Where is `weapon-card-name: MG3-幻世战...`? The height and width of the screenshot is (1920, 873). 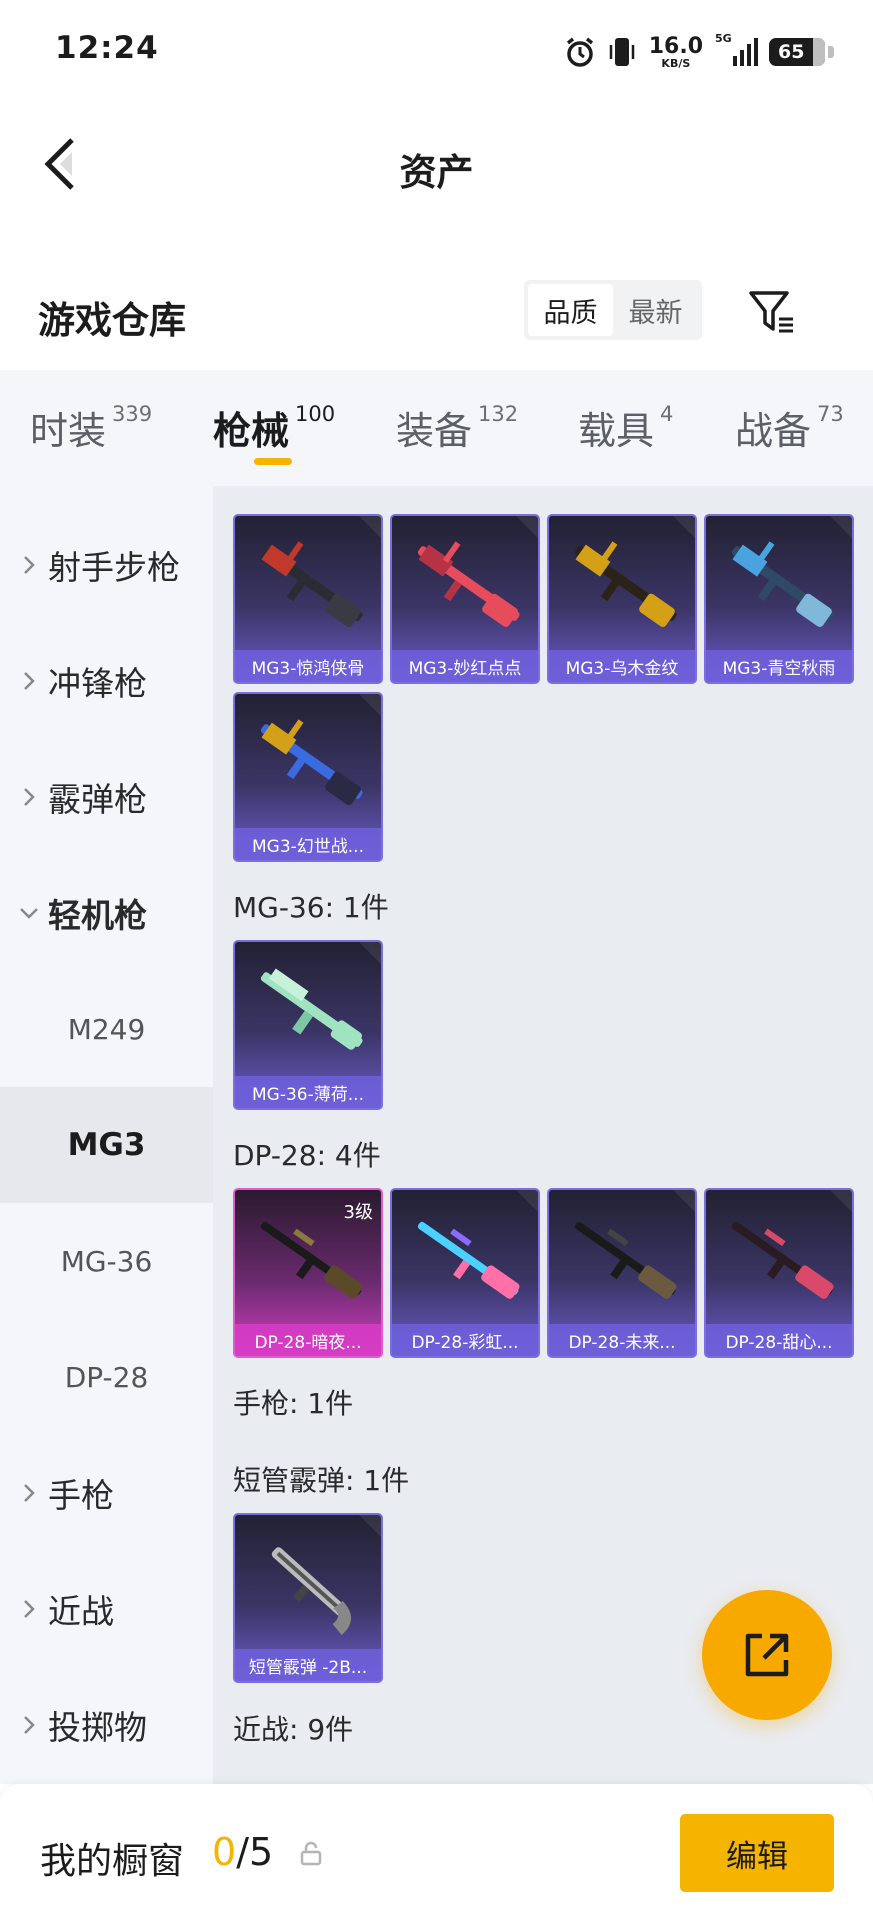 weapon-card-name: MG3-幻世战... is located at coordinates (308, 844).